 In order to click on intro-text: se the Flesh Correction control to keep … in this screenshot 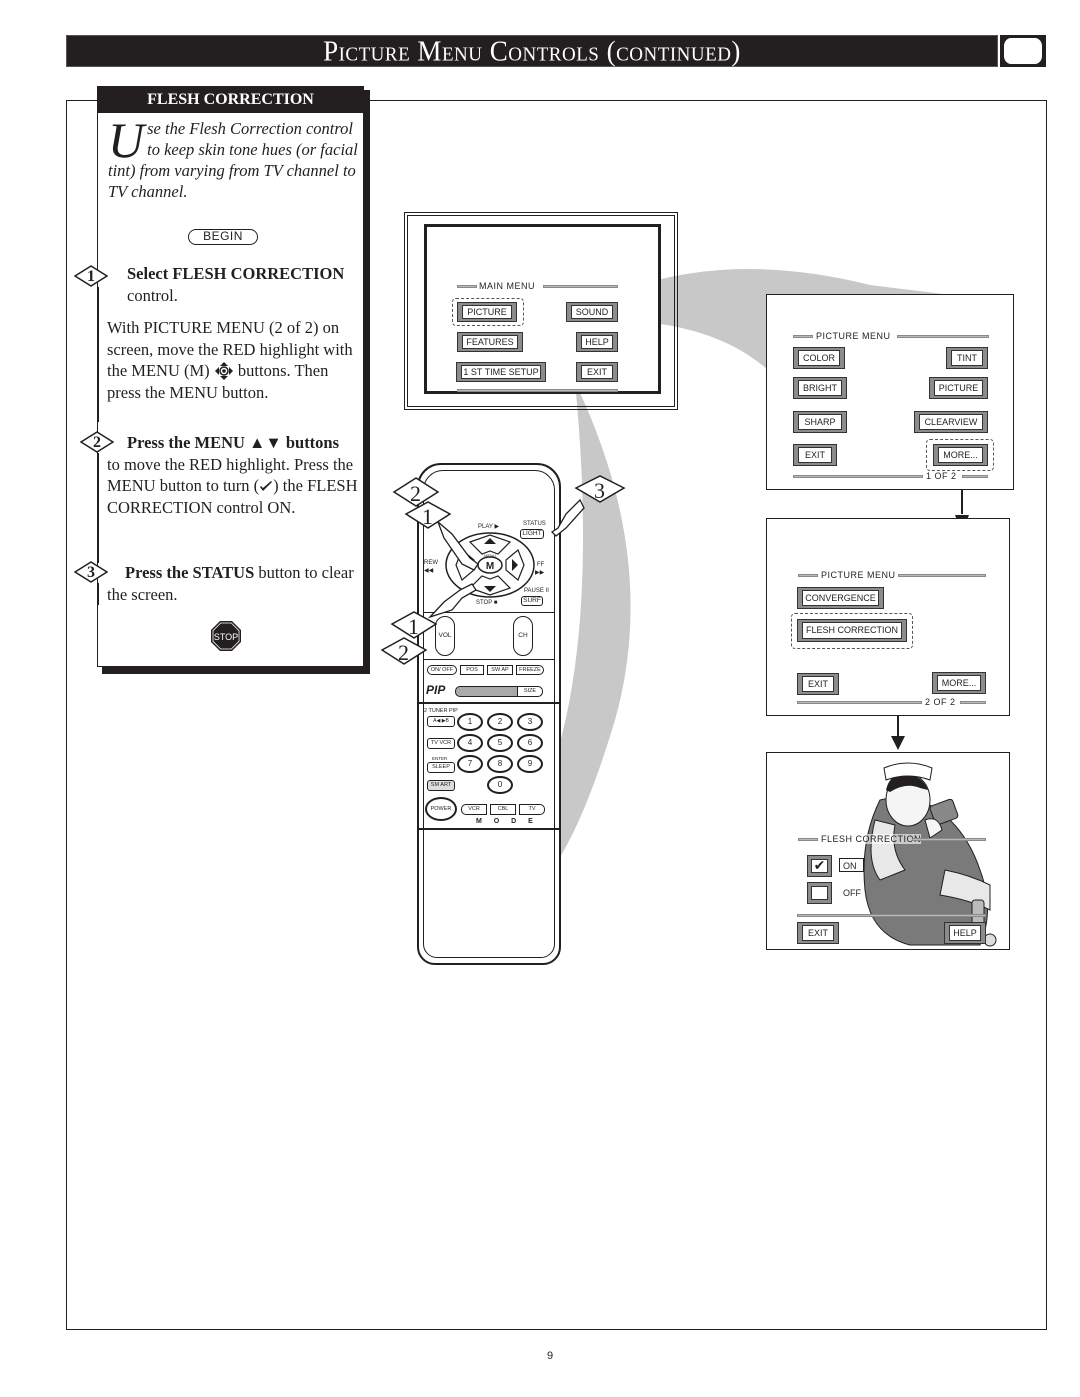, I will do `click(233, 160)`.